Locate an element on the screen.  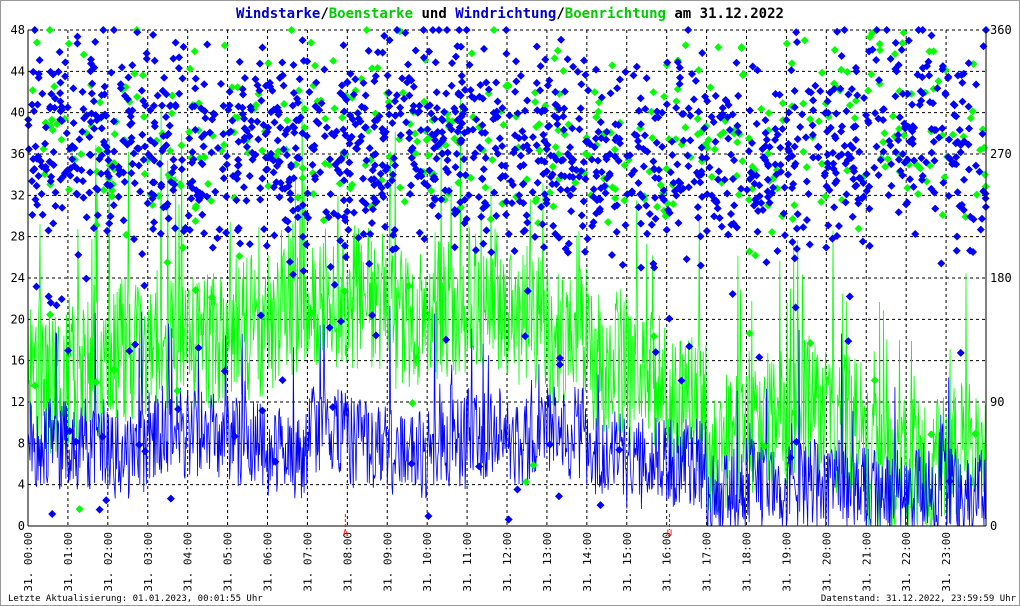
x-tick-label: 31. 08:00 is located at coordinates (347, 562).